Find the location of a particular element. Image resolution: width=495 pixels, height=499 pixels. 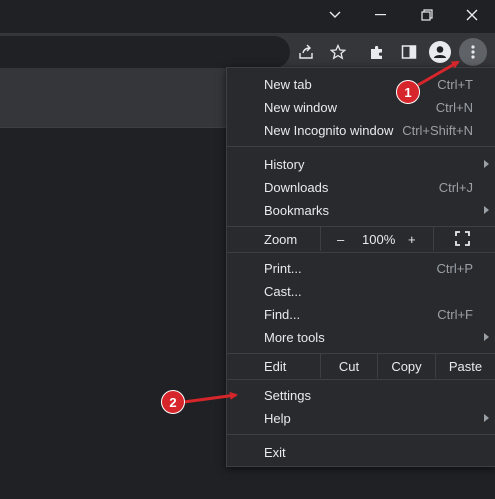

zoom-out-button: – is located at coordinates (340, 239).